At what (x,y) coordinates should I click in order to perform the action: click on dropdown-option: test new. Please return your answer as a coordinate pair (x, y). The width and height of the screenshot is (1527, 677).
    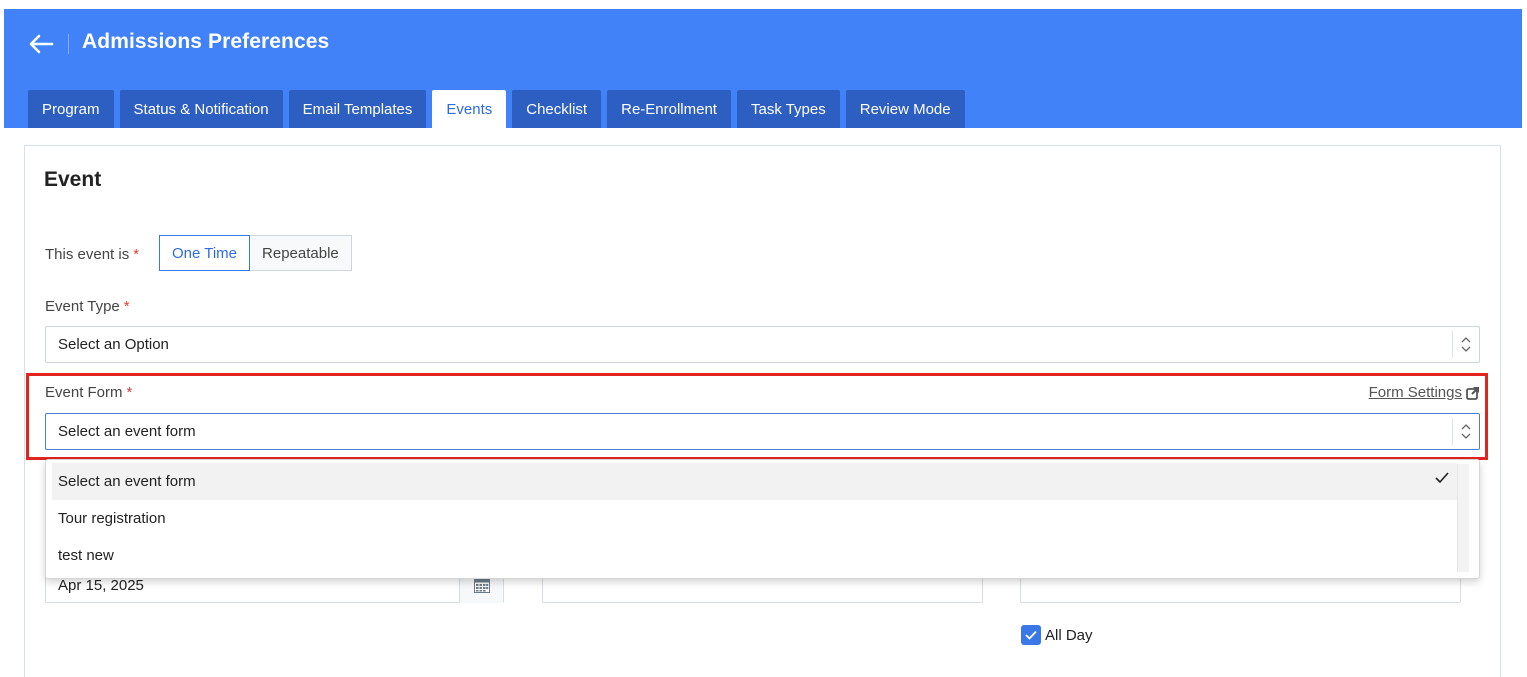
    Looking at the image, I should click on (754, 555).